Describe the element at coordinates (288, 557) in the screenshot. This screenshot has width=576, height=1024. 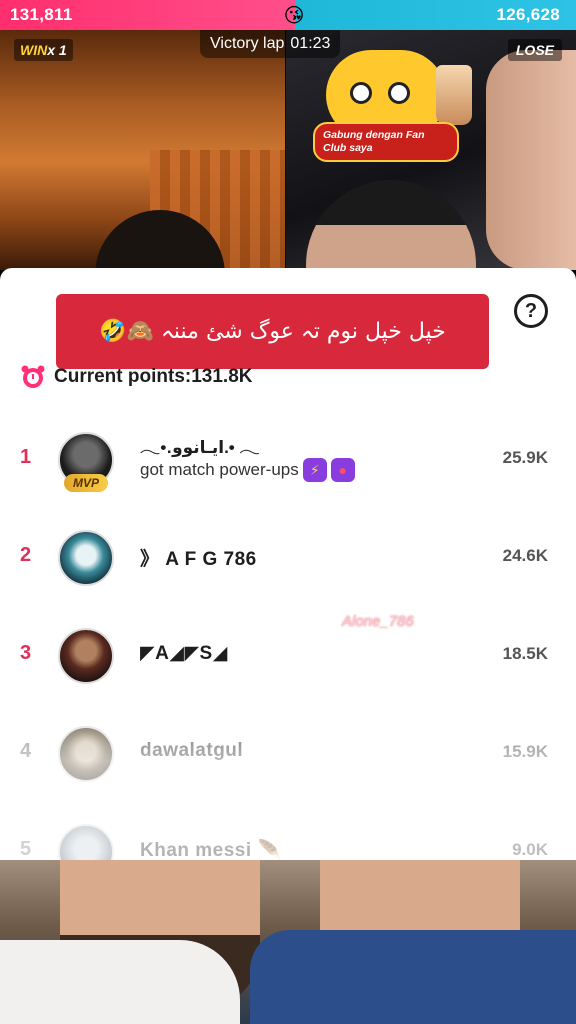
I see `leaderboard-row: 2 》 A F G 786 24.6K` at that location.